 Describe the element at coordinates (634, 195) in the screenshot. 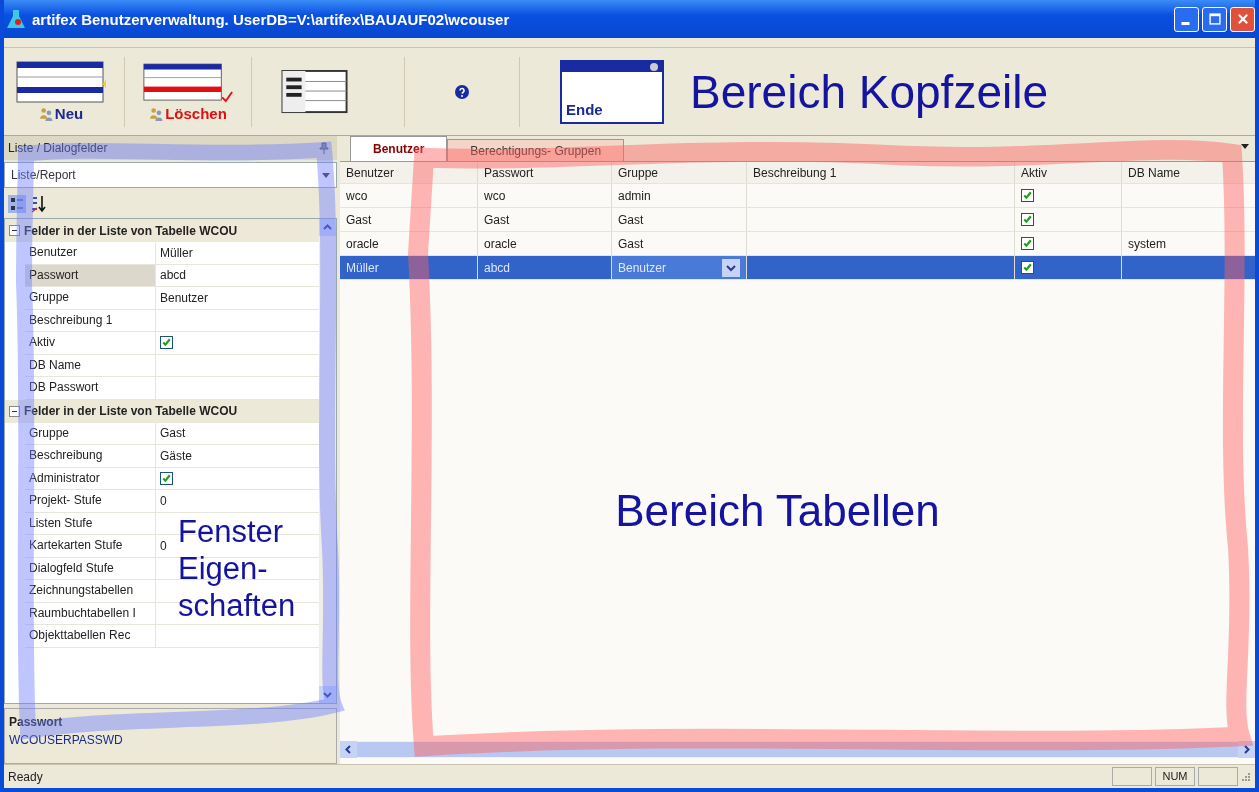

I see `table-cell: admin` at that location.